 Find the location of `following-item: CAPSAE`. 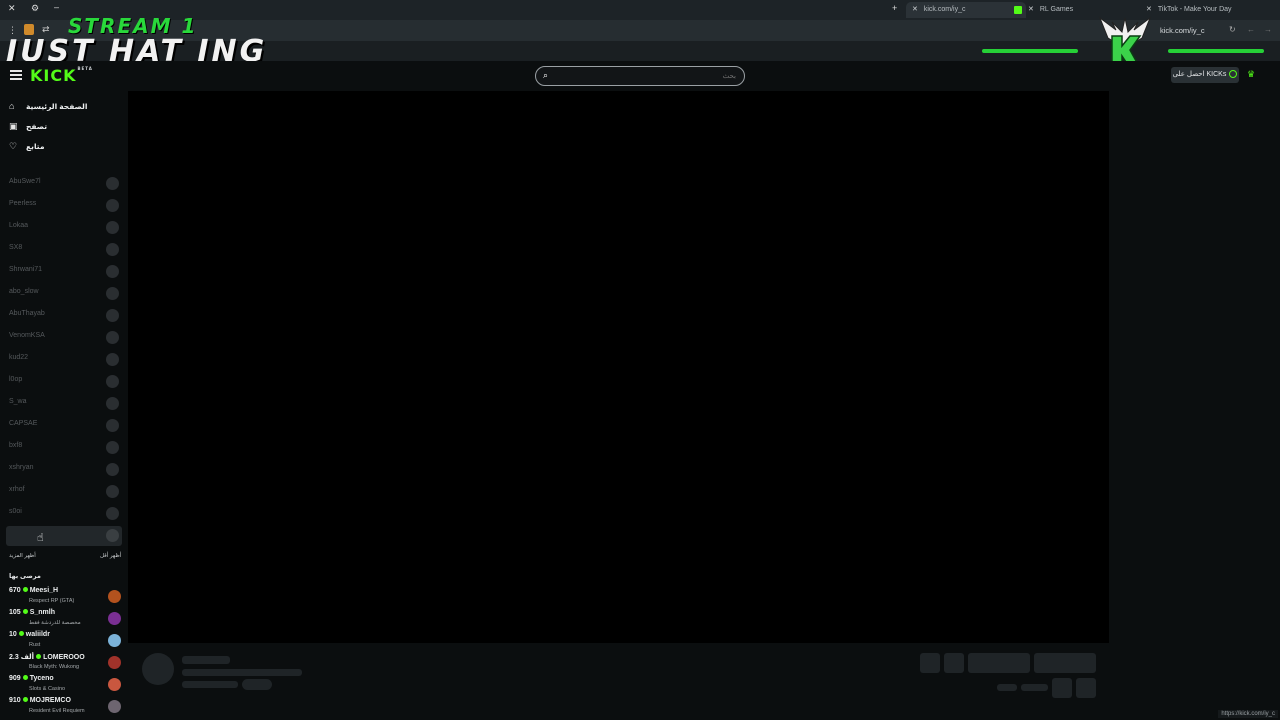

following-item: CAPSAE is located at coordinates (64, 426).